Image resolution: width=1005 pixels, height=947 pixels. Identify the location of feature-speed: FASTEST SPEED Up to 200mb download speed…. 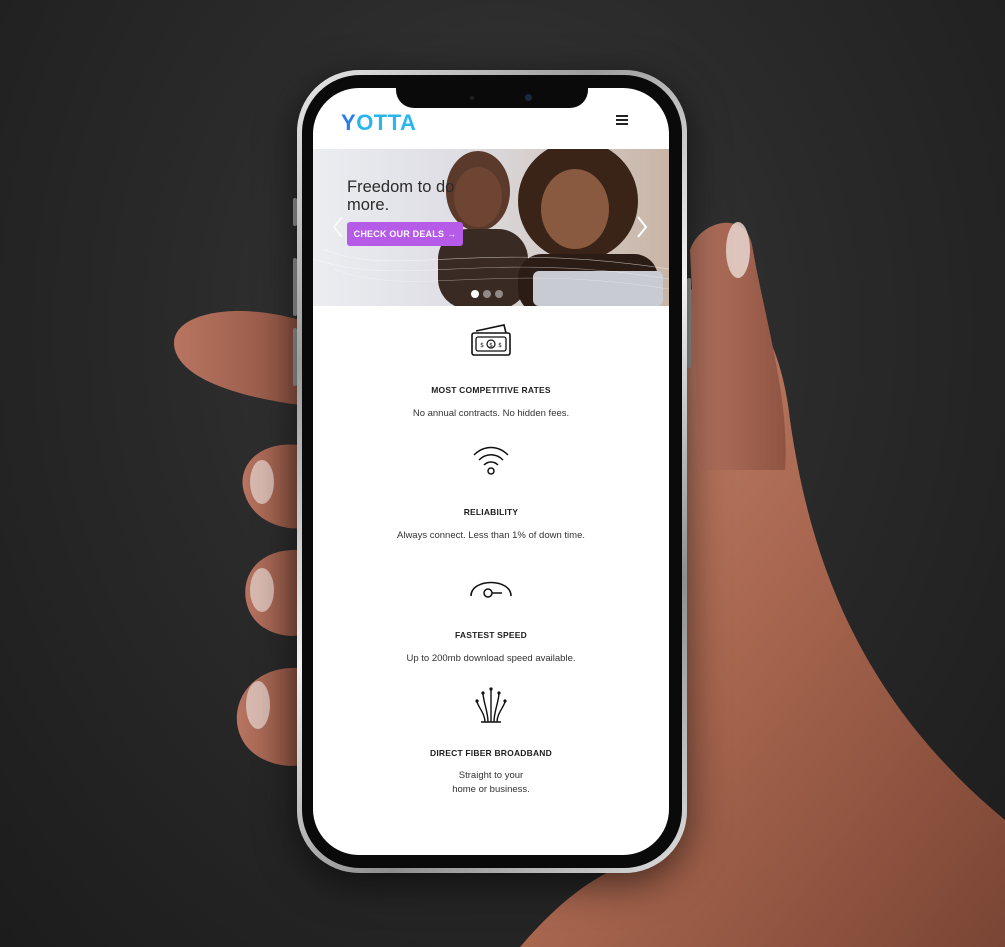
(491, 618).